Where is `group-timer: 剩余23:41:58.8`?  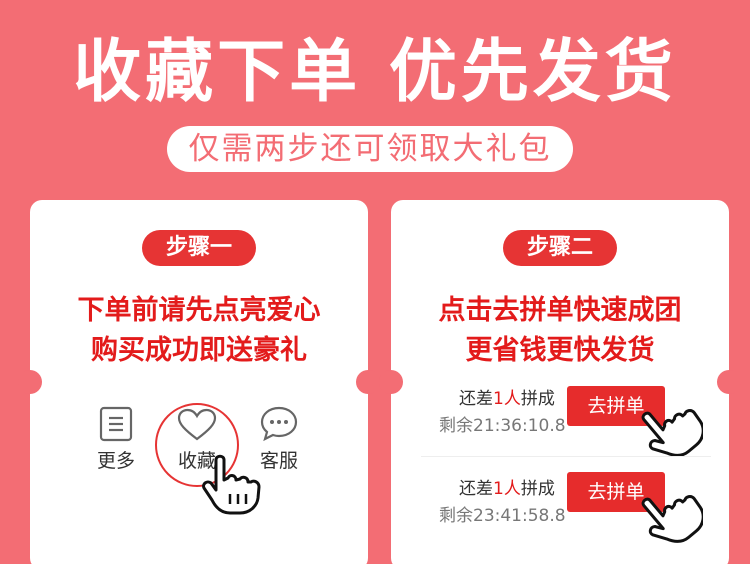 group-timer: 剩余23:41:58.8 is located at coordinates (502, 516).